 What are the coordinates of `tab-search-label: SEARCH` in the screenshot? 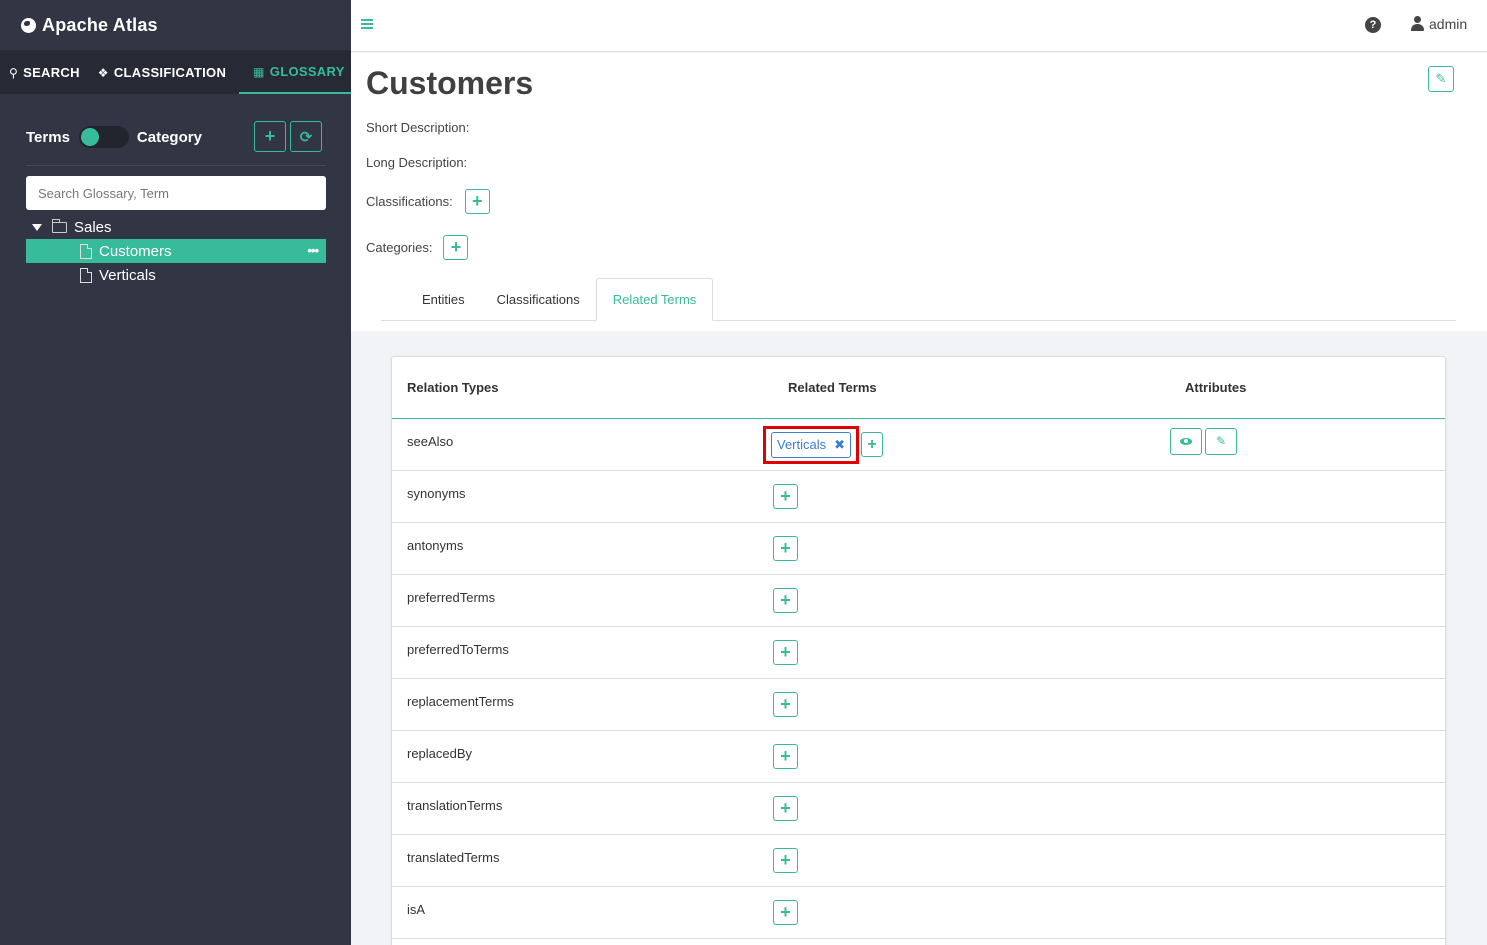 It's located at (51, 72).